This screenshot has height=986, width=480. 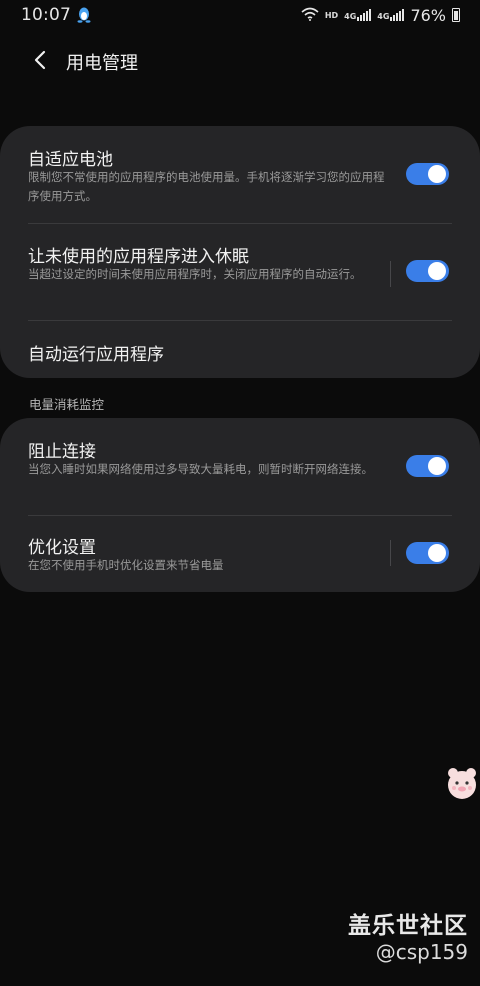 What do you see at coordinates (350, 16) in the screenshot?
I see `network-4g-label-1: 4G` at bounding box center [350, 16].